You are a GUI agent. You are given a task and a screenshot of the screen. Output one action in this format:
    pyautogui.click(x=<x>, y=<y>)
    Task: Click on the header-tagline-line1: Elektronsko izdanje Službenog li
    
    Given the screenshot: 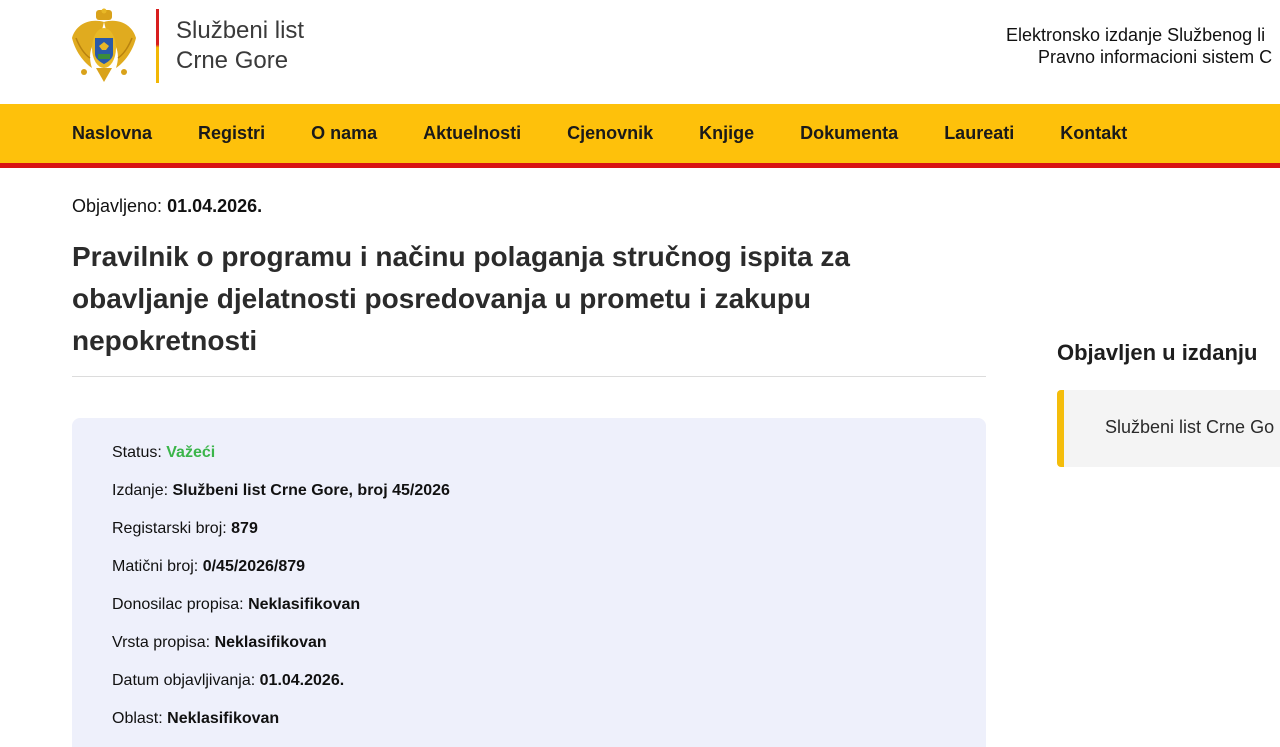 What is the action you would take?
    pyautogui.click(x=1136, y=35)
    